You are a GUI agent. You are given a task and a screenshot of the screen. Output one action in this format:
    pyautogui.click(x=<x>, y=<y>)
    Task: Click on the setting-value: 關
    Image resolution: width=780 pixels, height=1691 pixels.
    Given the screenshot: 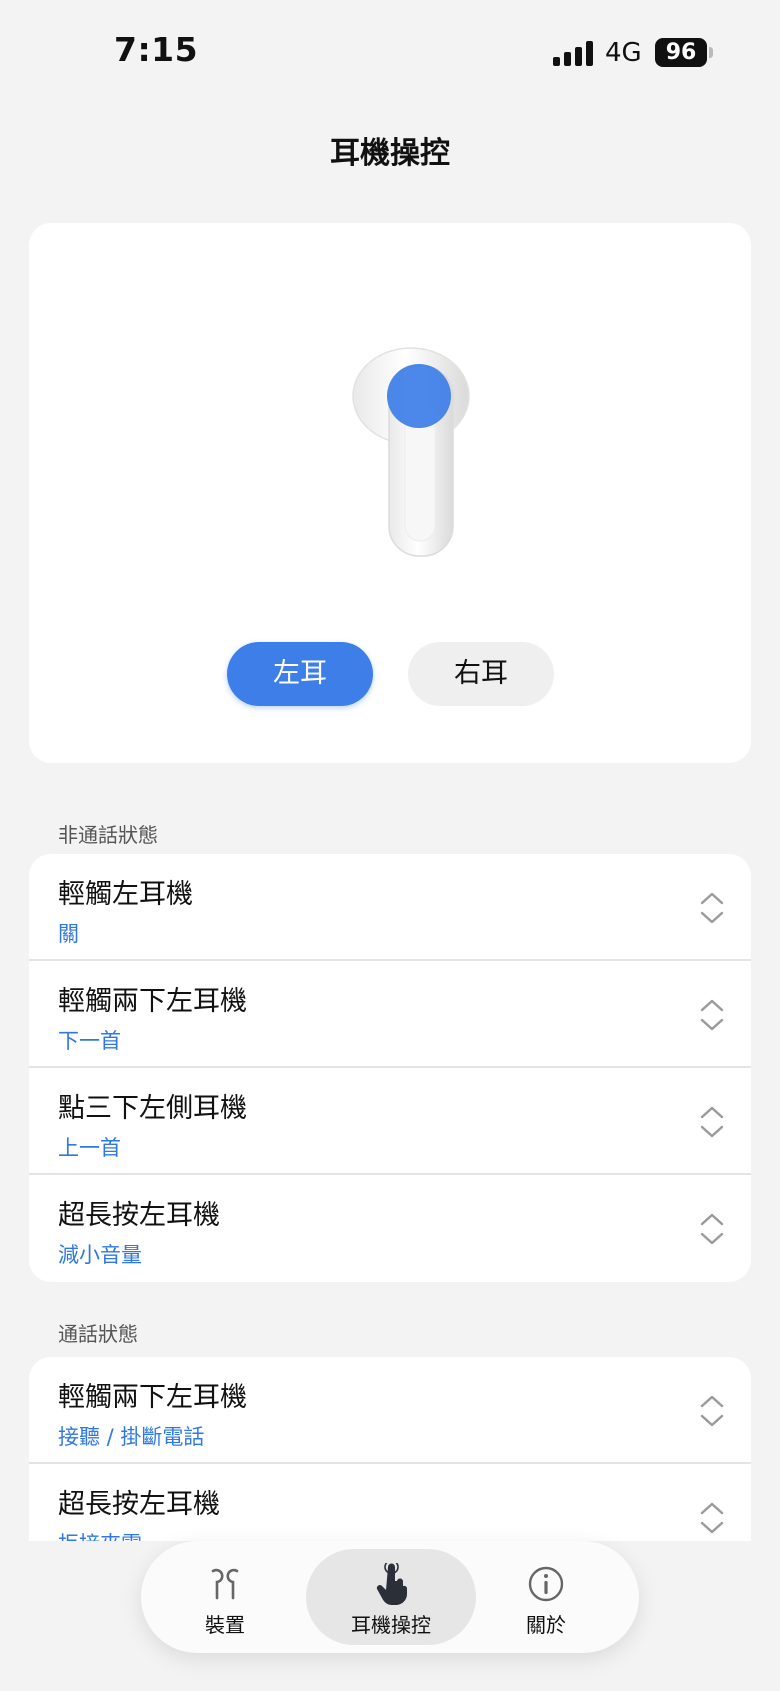 What is the action you would take?
    pyautogui.click(x=68, y=934)
    